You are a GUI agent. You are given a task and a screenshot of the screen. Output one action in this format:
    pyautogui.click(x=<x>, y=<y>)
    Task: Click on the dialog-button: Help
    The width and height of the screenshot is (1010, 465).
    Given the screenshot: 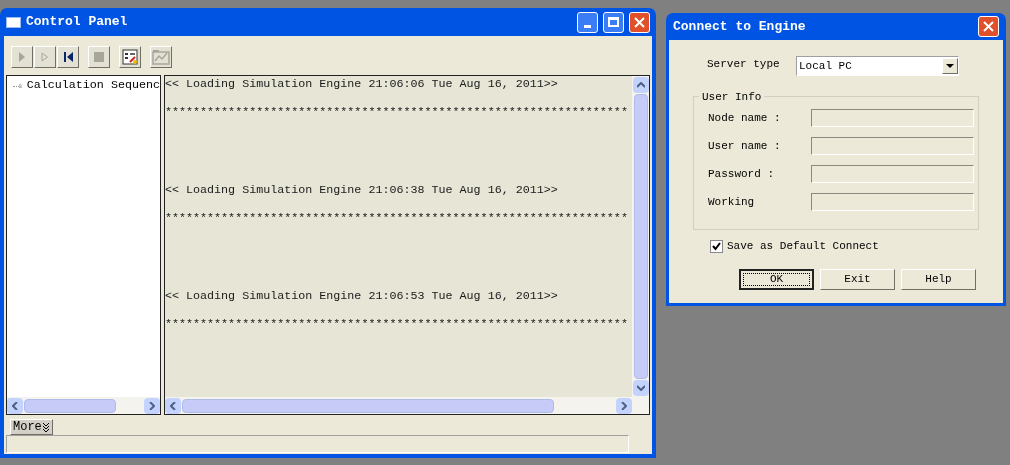 What is the action you would take?
    pyautogui.click(x=938, y=279)
    